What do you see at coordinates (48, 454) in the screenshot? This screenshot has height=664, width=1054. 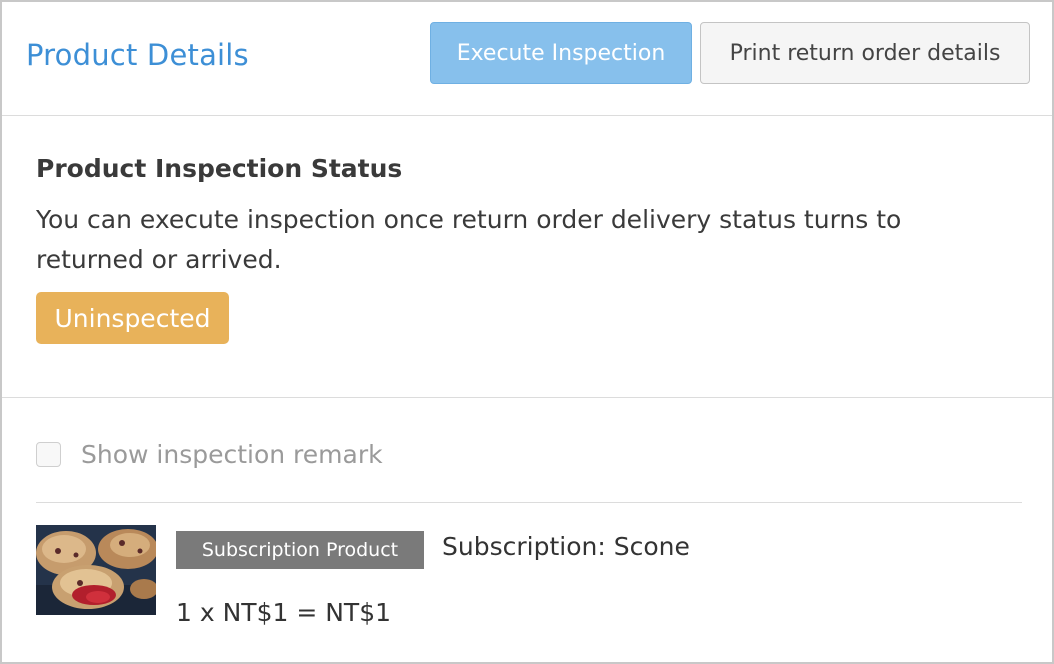 I see `show-remark-checkbox` at bounding box center [48, 454].